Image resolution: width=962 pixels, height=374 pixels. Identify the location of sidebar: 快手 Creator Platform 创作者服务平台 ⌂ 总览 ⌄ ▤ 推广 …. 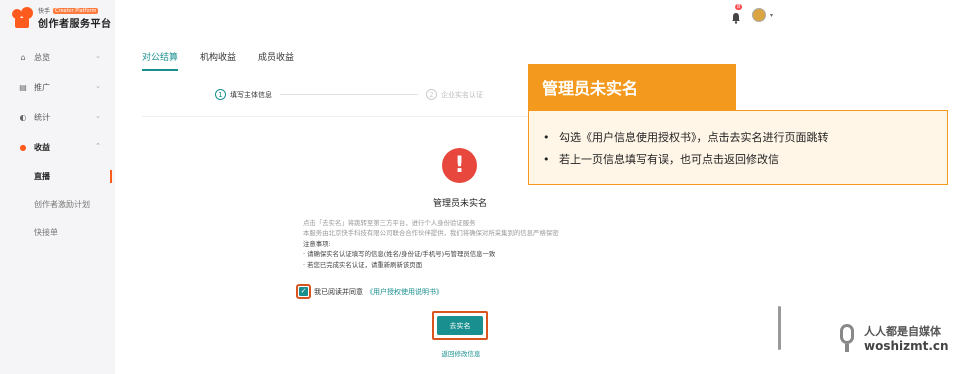
(57, 187).